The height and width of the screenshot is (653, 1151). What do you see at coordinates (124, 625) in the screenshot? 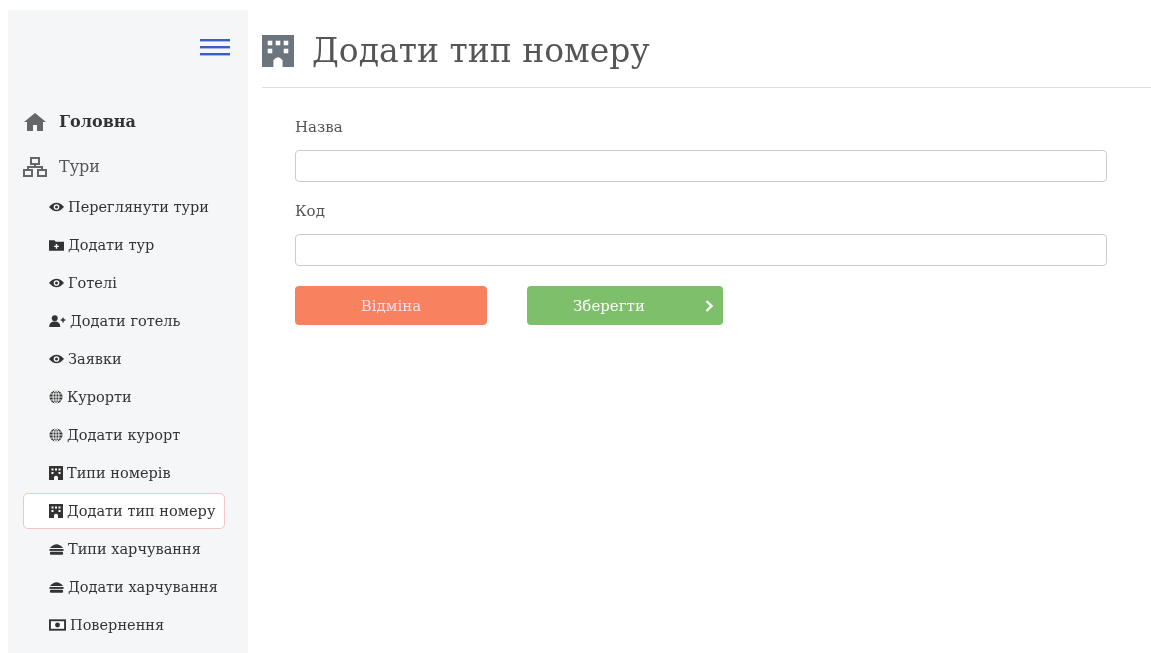
I see `sidebar-subitem: Повернення` at bounding box center [124, 625].